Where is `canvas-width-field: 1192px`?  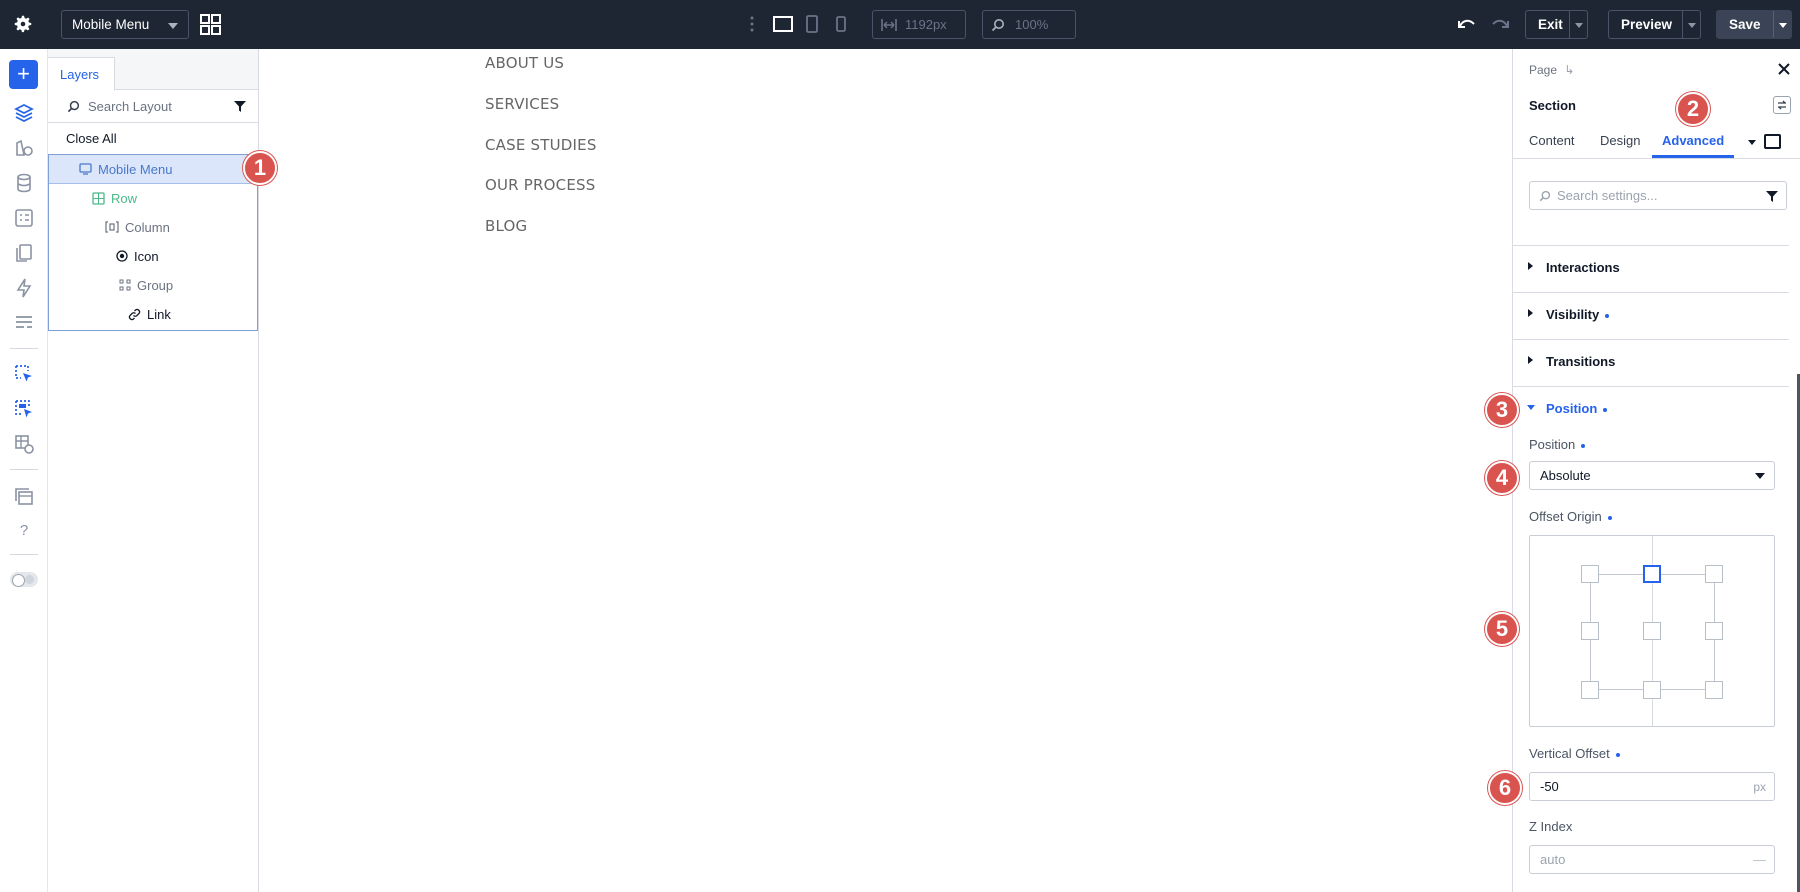
canvas-width-field: 1192px is located at coordinates (919, 24).